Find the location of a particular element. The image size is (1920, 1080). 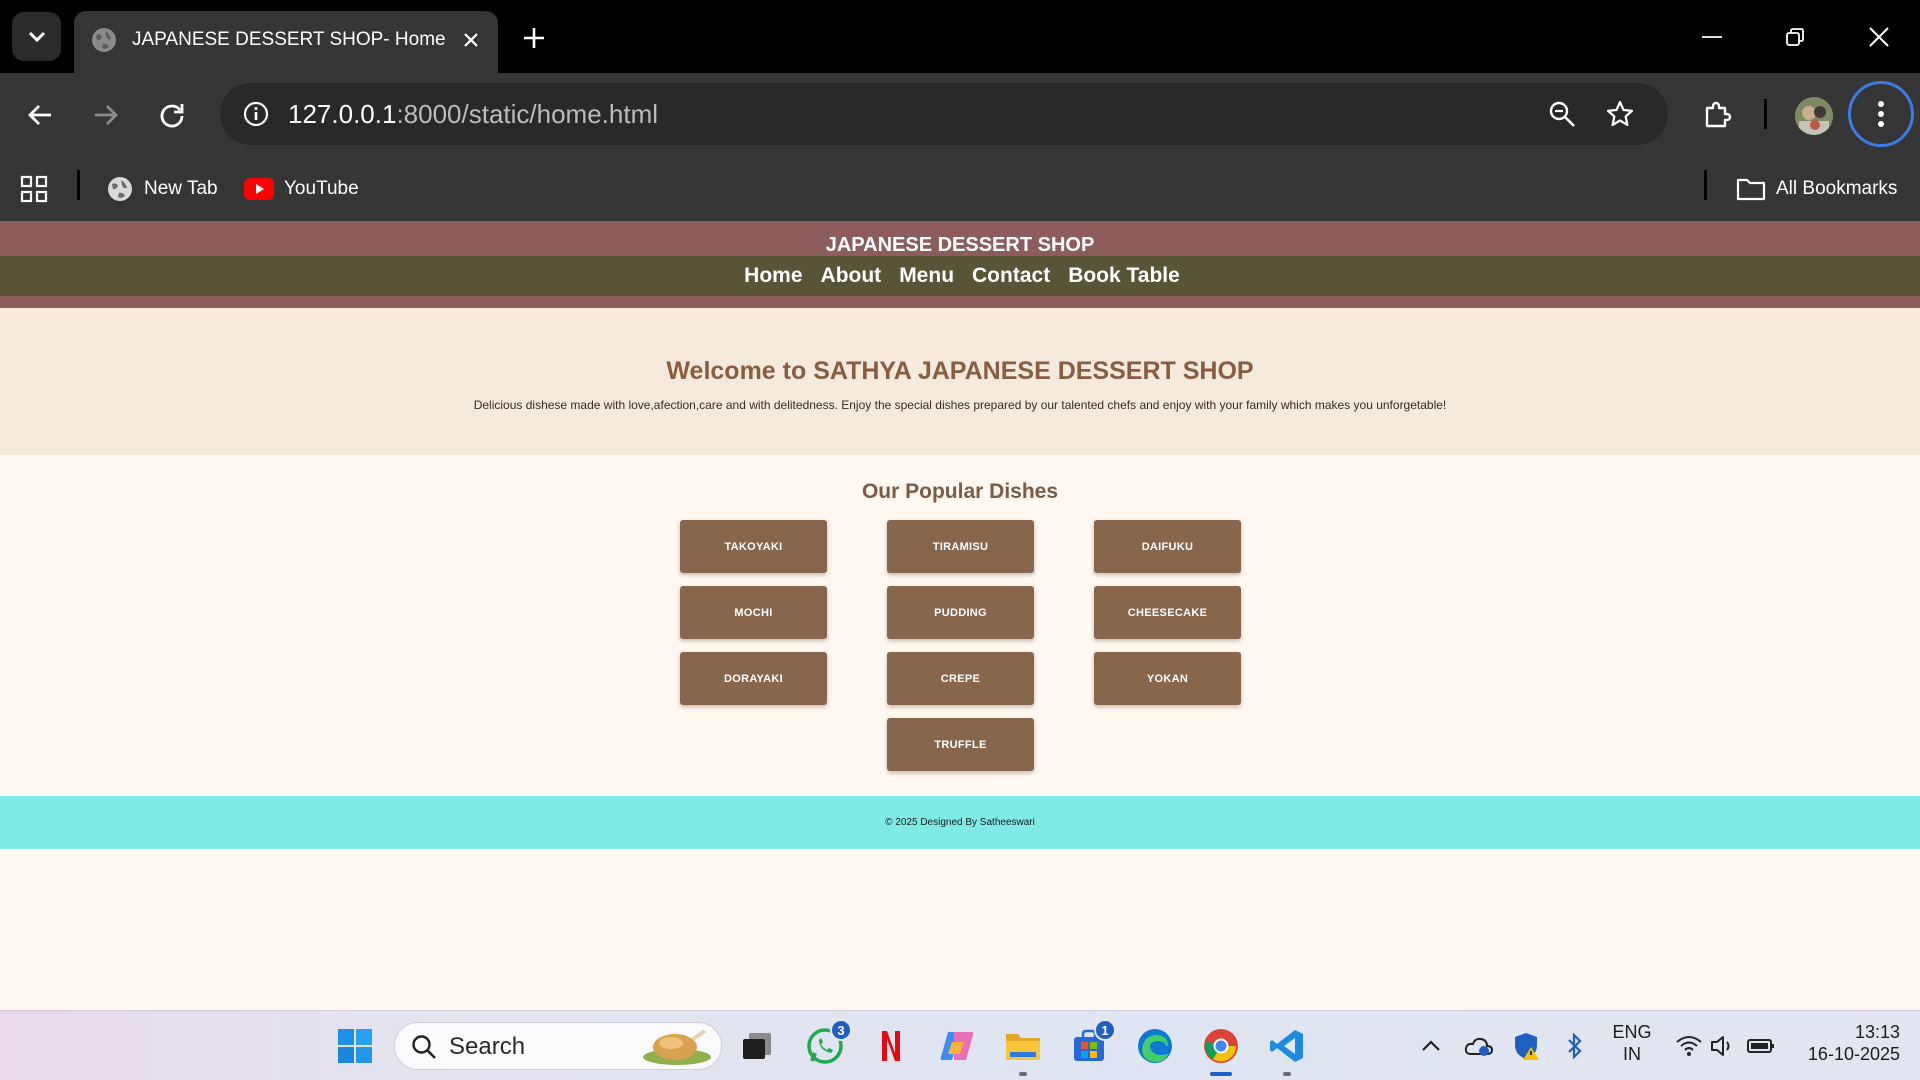

show-hidden-icons-button is located at coordinates (1431, 1046).